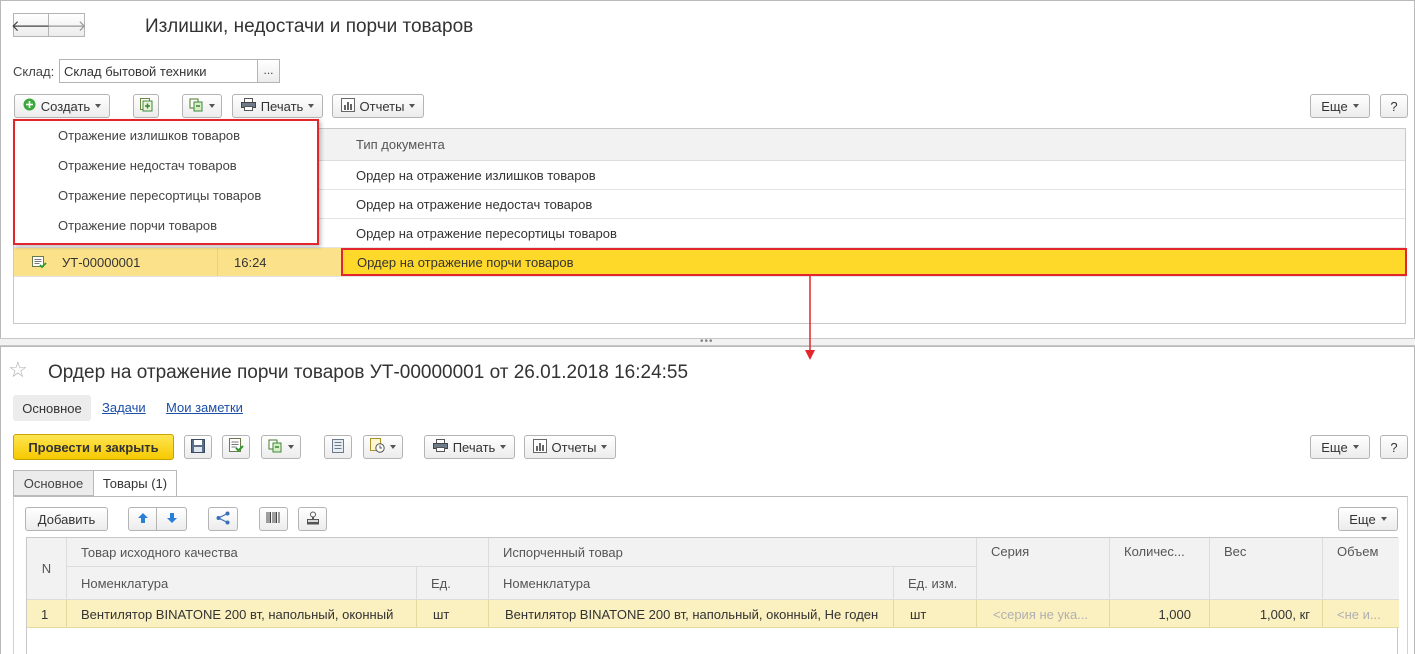 The height and width of the screenshot is (654, 1415). Describe the element at coordinates (810, 318) in the screenshot. I see `annotation-arrow-icon` at that location.